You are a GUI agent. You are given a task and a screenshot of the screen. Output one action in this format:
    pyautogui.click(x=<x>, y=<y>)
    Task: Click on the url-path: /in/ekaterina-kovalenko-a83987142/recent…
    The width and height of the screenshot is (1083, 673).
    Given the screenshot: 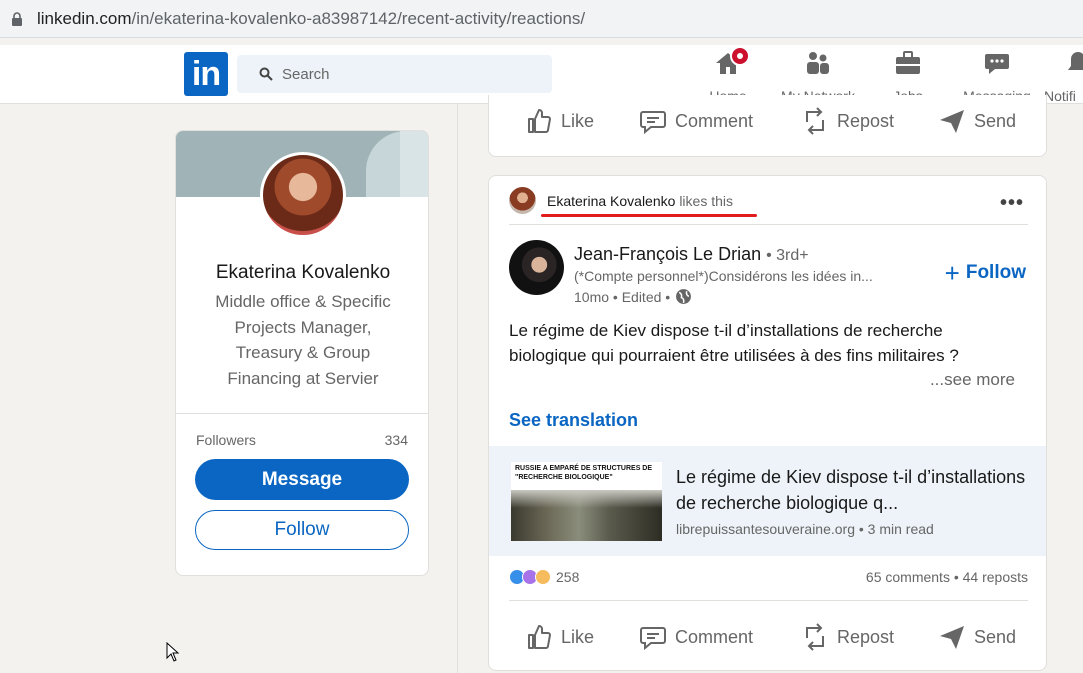 What is the action you would take?
    pyautogui.click(x=358, y=18)
    